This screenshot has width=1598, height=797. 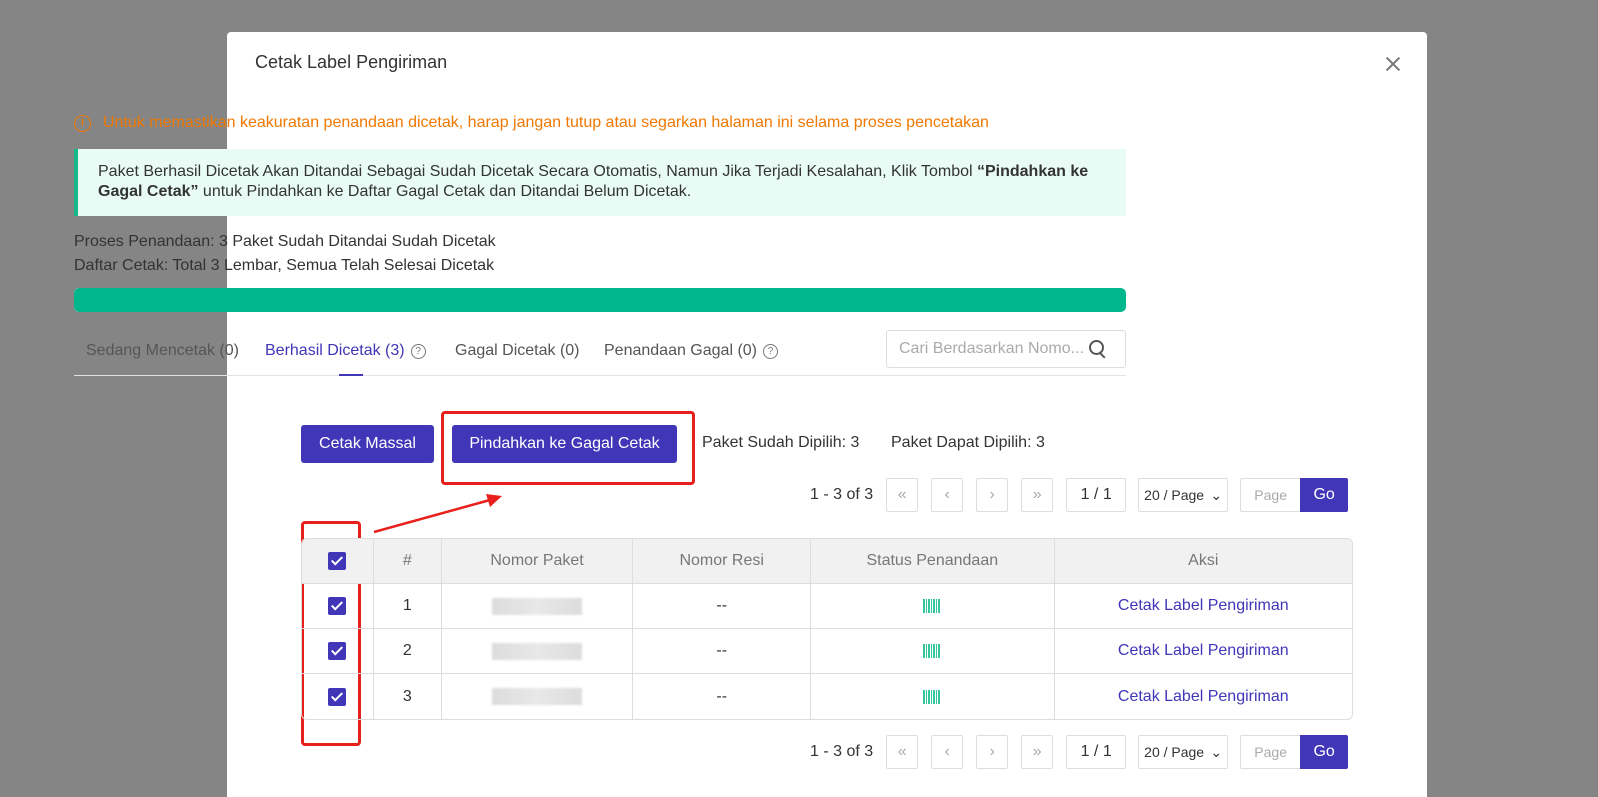 I want to click on table-row: 1 -- Cetak Label Pengiriman, so click(x=827, y=606).